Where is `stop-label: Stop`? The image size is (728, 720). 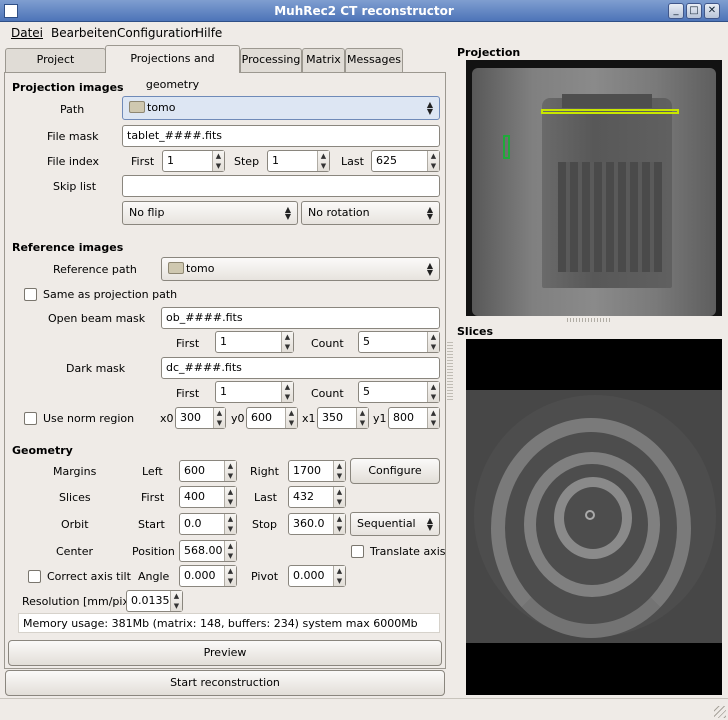
stop-label: Stop is located at coordinates (265, 524).